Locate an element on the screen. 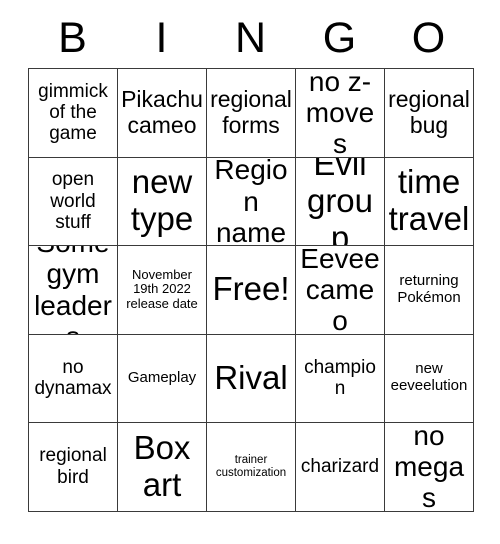 This screenshot has height=544, width=500. bingo-cell: regional bug is located at coordinates (429, 113).